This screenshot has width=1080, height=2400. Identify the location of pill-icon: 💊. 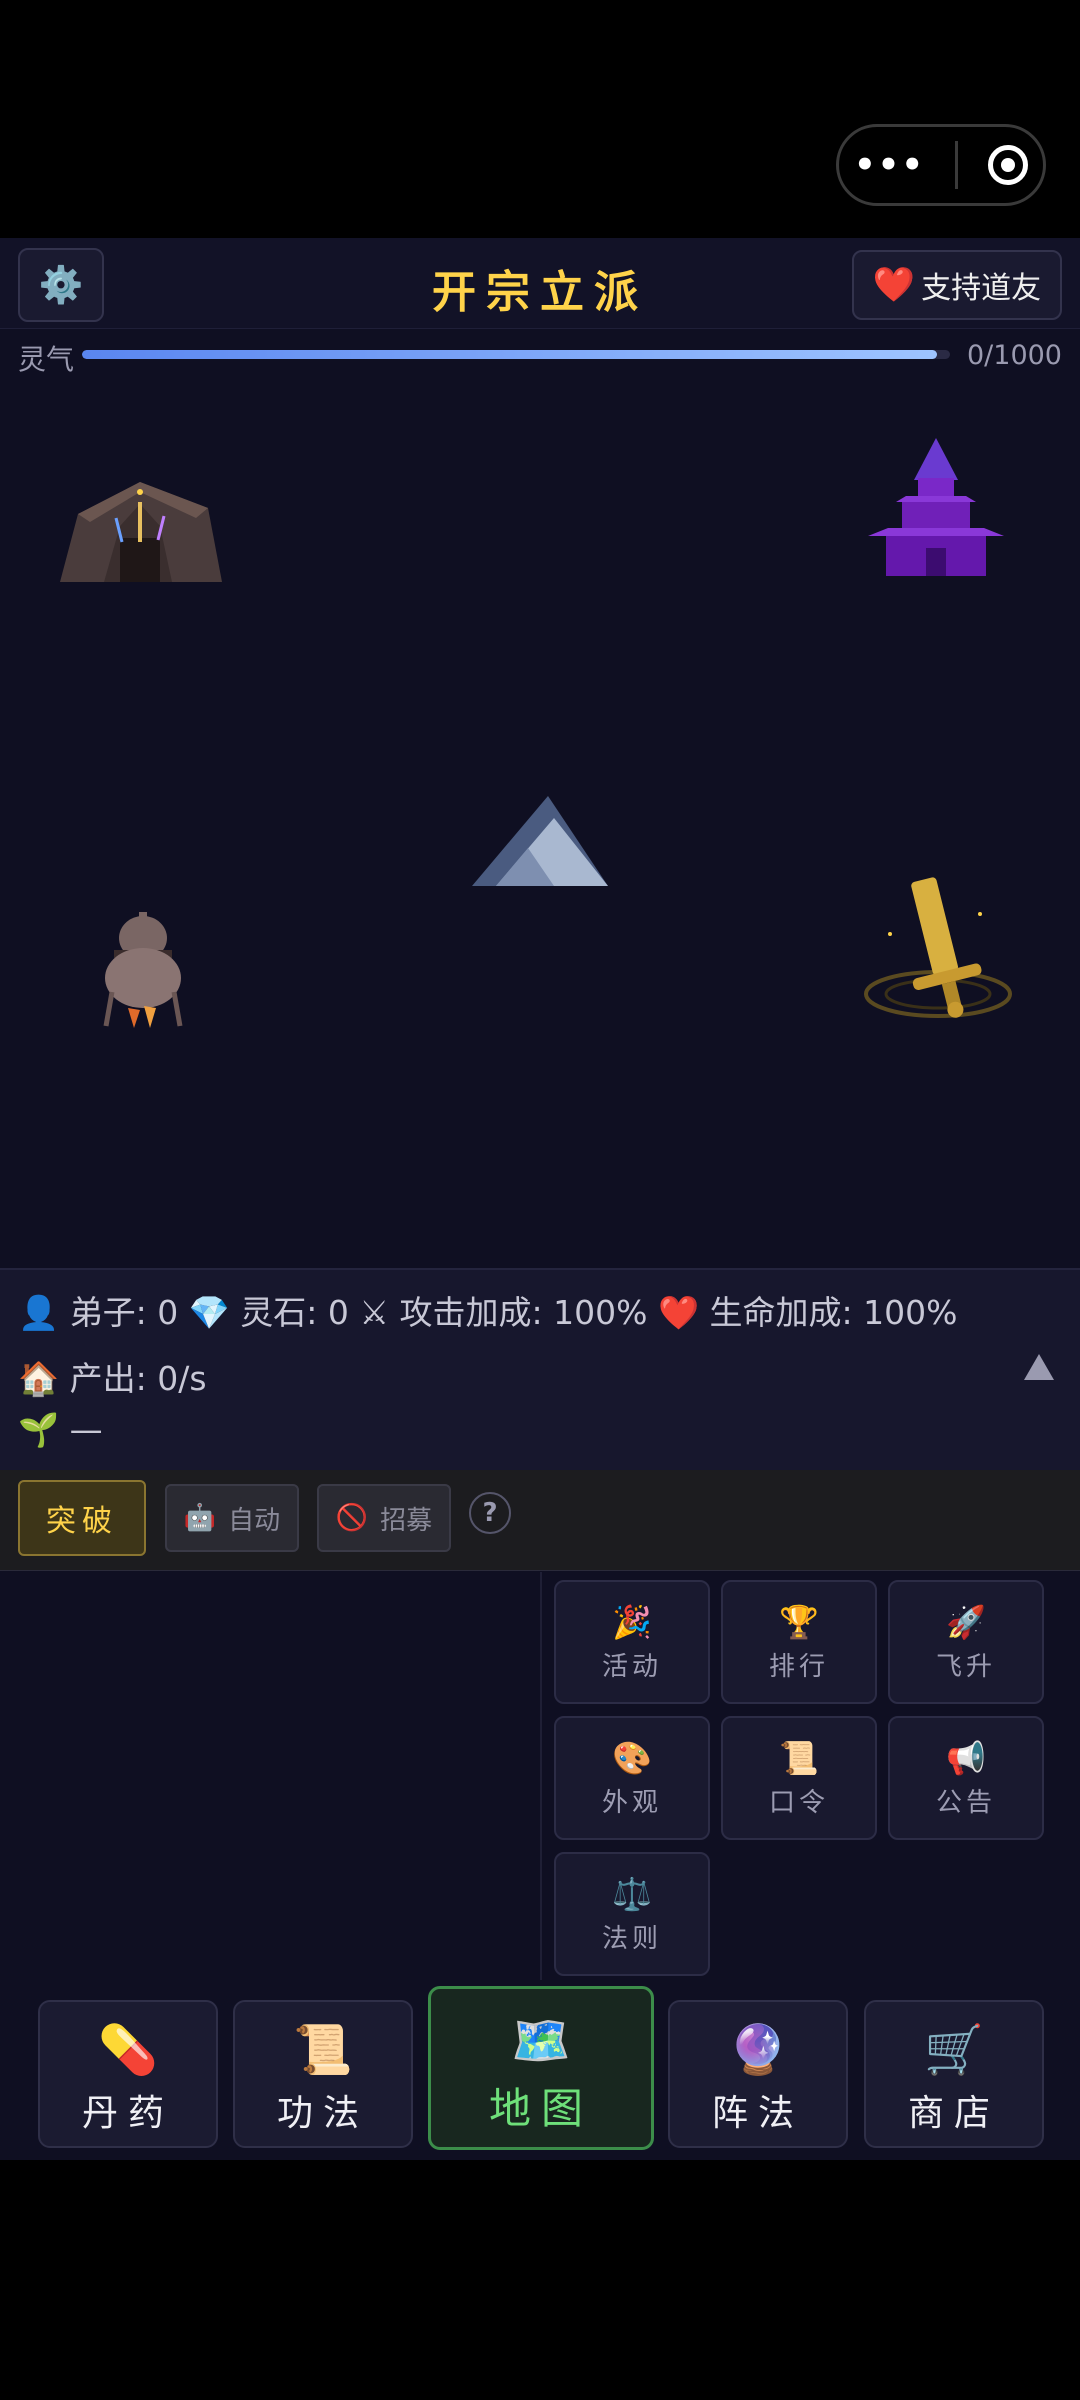
(128, 2050).